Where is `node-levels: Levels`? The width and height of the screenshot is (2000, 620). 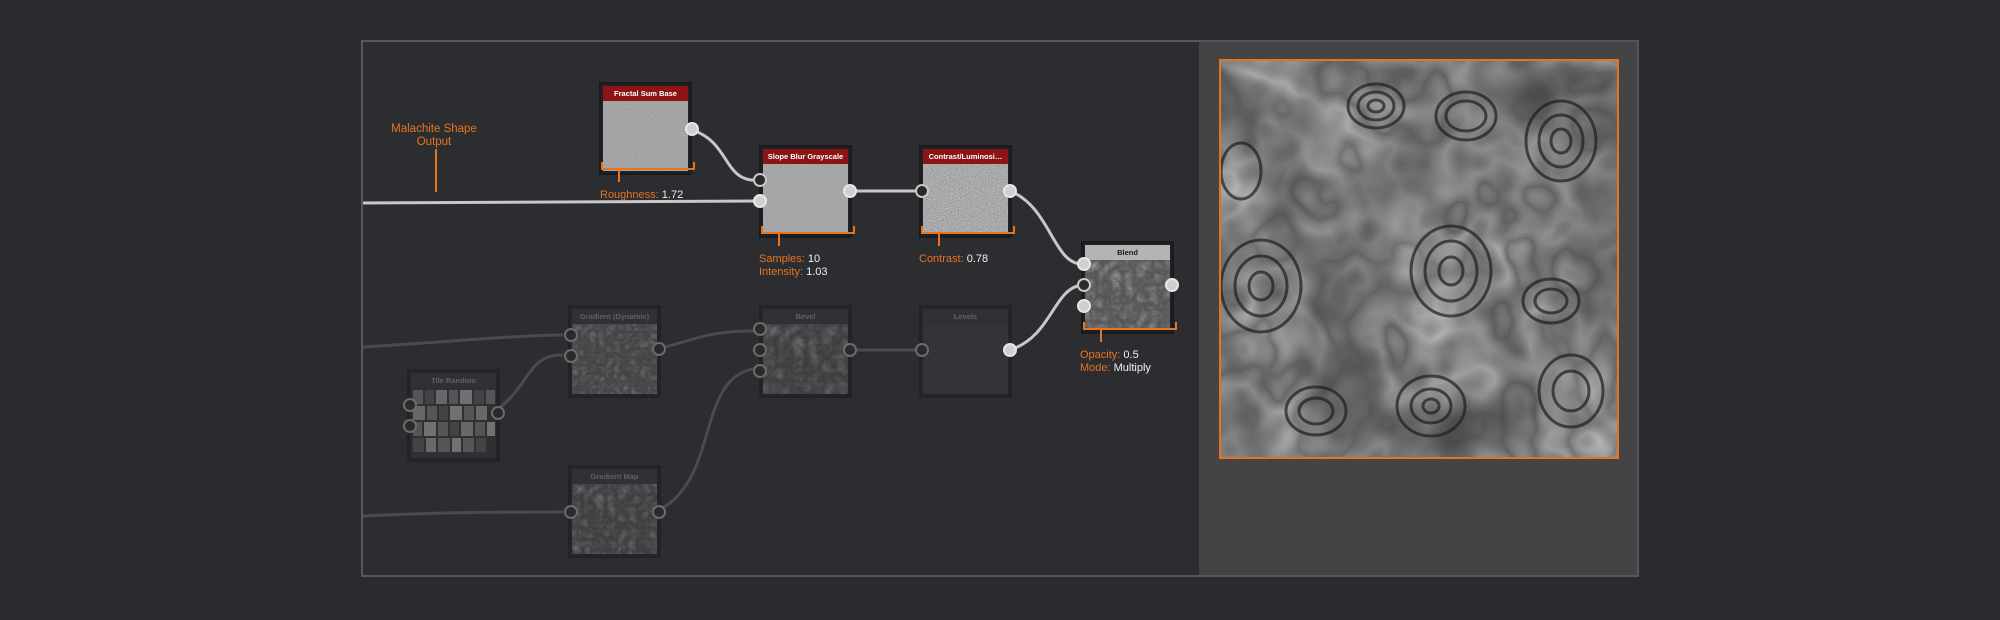 node-levels: Levels is located at coordinates (965, 351).